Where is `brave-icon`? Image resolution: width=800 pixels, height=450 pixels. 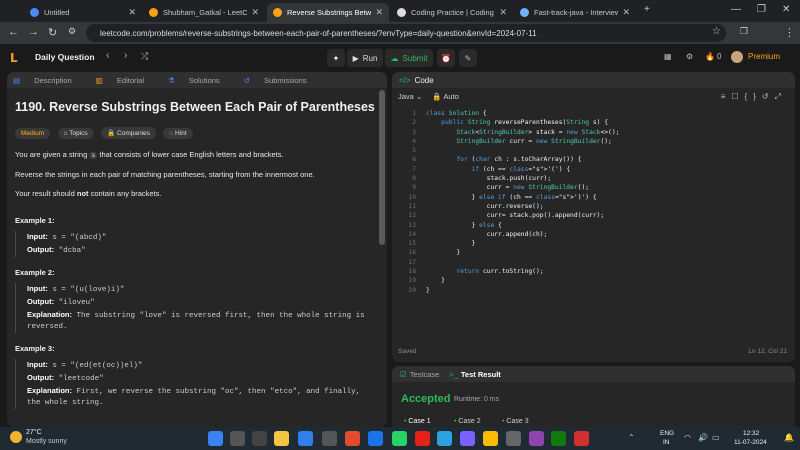
brave-icon is located at coordinates (352, 438).